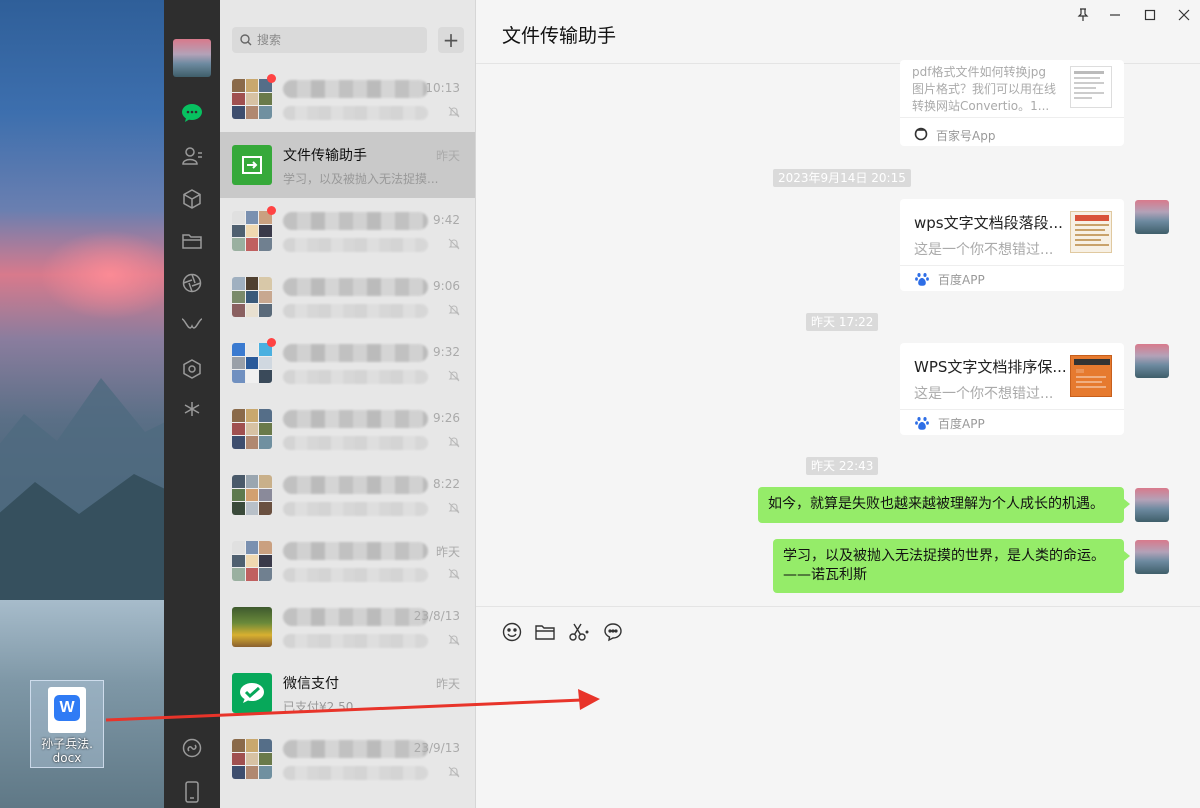 This screenshot has width=1200, height=808. I want to click on add-chat-button: +, so click(451, 40).